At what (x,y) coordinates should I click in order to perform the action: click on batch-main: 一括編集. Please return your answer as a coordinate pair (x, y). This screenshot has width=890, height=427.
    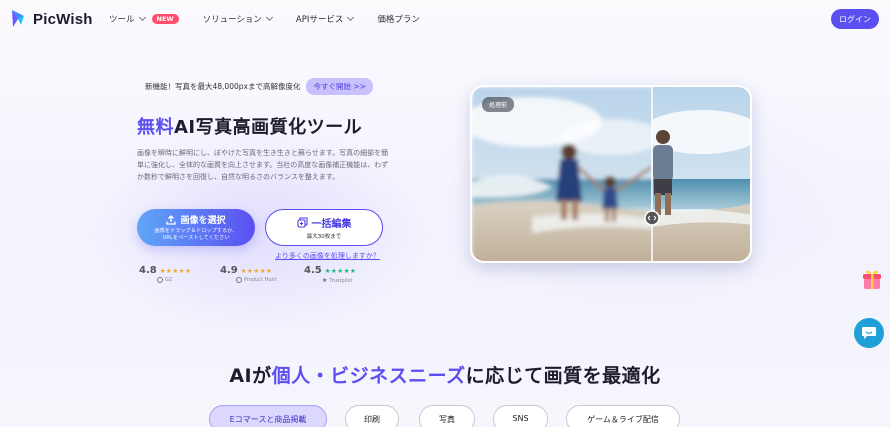
    Looking at the image, I should click on (324, 222).